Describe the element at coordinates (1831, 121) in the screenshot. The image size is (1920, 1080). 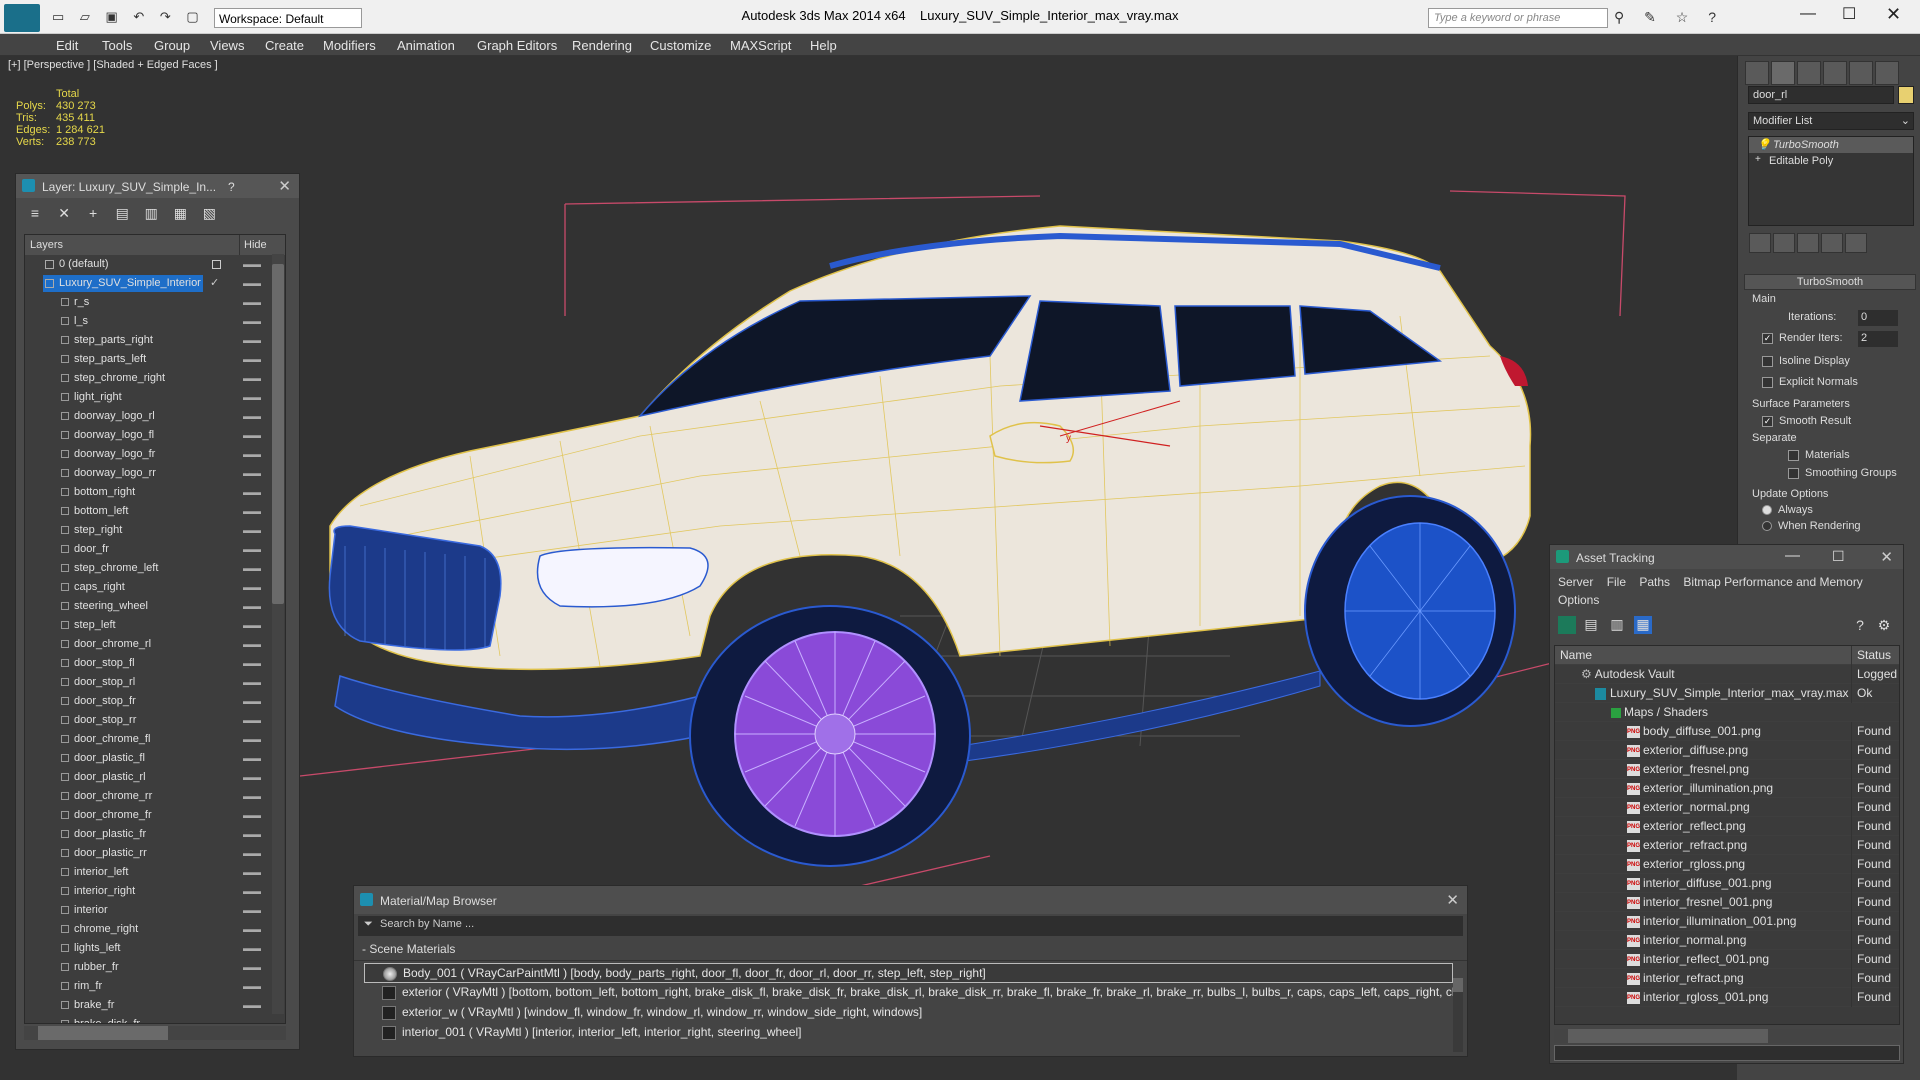
I see `modifier-list-dropdown: Modifier List ⌄` at that location.